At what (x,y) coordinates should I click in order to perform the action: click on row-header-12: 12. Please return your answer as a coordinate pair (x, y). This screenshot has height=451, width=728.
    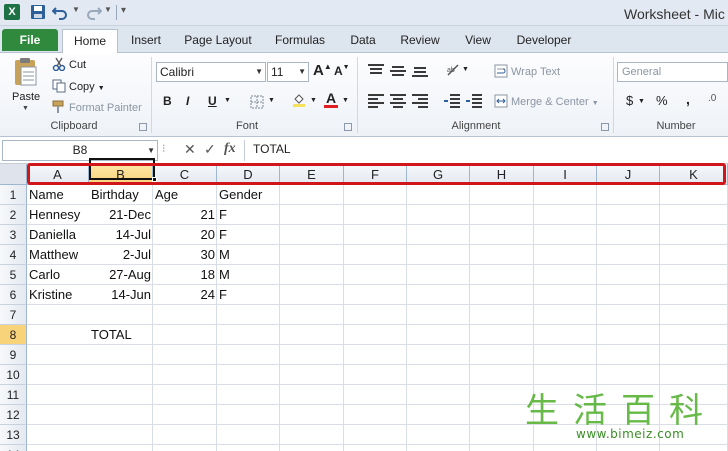
    Looking at the image, I should click on (13, 415).